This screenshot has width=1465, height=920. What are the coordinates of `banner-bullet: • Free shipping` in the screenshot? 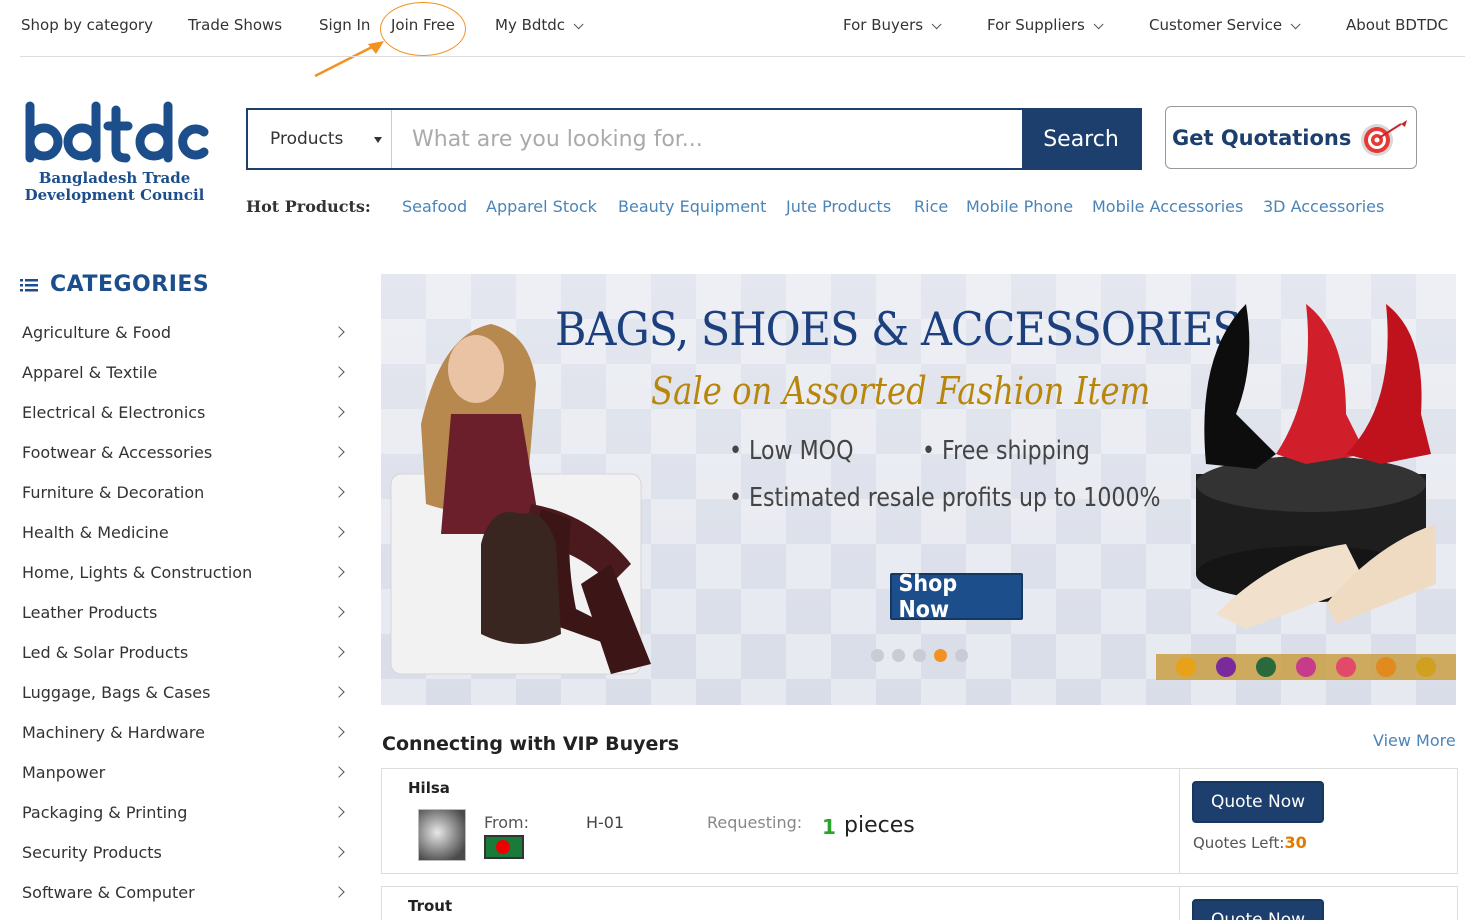 It's located at (1006, 451).